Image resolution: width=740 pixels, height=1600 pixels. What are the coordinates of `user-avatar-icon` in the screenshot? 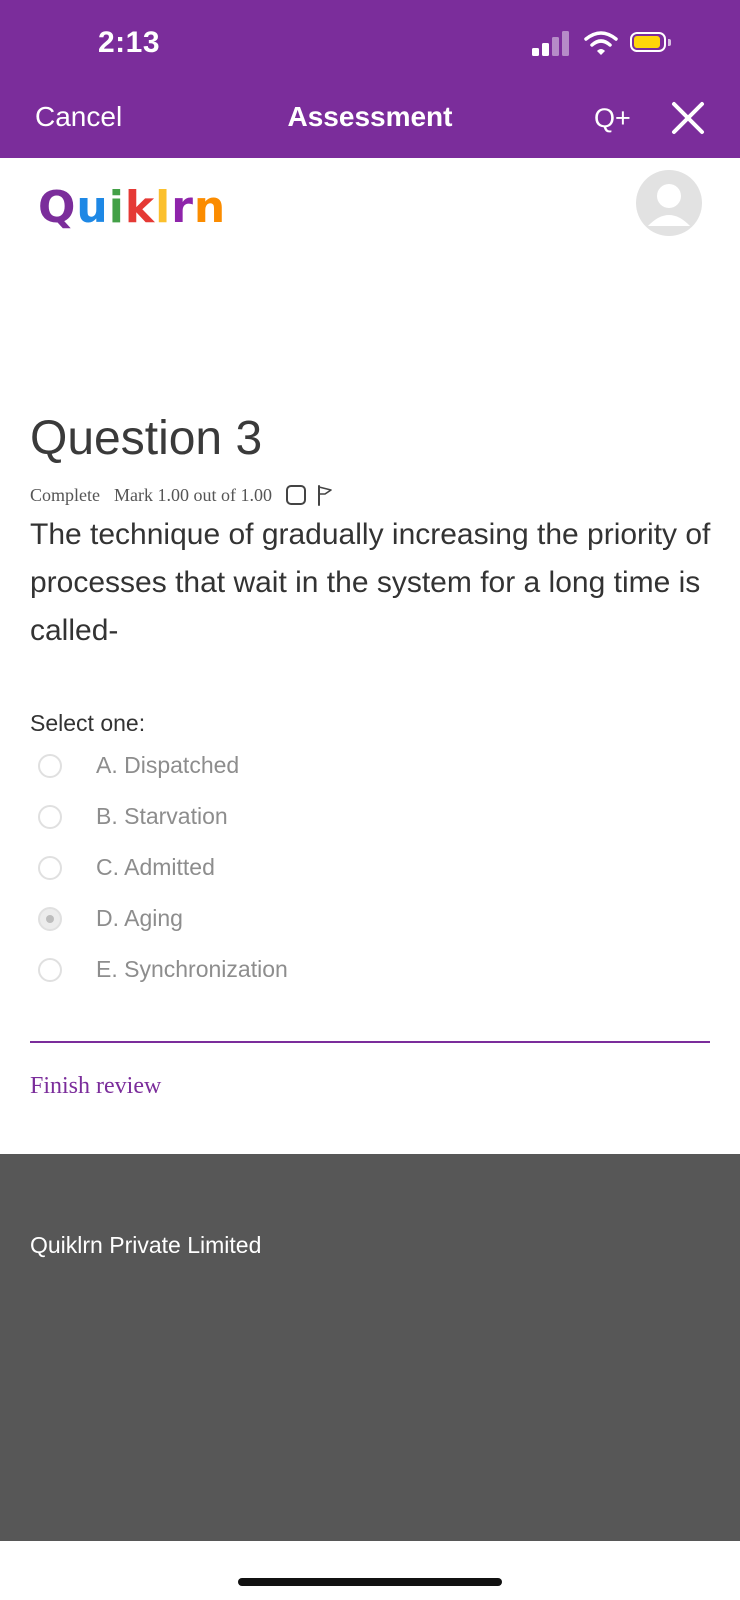 It's located at (669, 203).